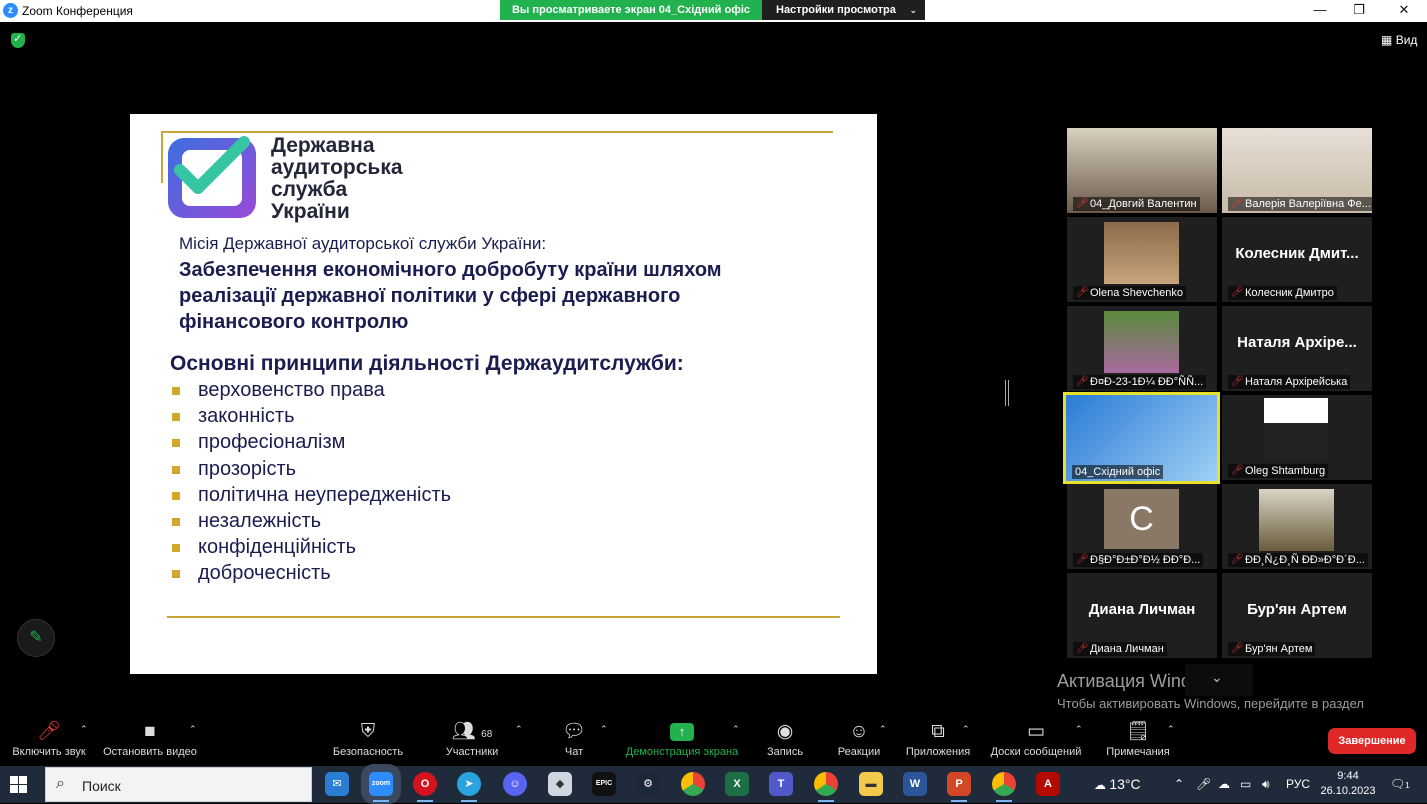  Describe the element at coordinates (1266, 784) in the screenshot. I see `volume-tray-icon: 🔊︎` at that location.